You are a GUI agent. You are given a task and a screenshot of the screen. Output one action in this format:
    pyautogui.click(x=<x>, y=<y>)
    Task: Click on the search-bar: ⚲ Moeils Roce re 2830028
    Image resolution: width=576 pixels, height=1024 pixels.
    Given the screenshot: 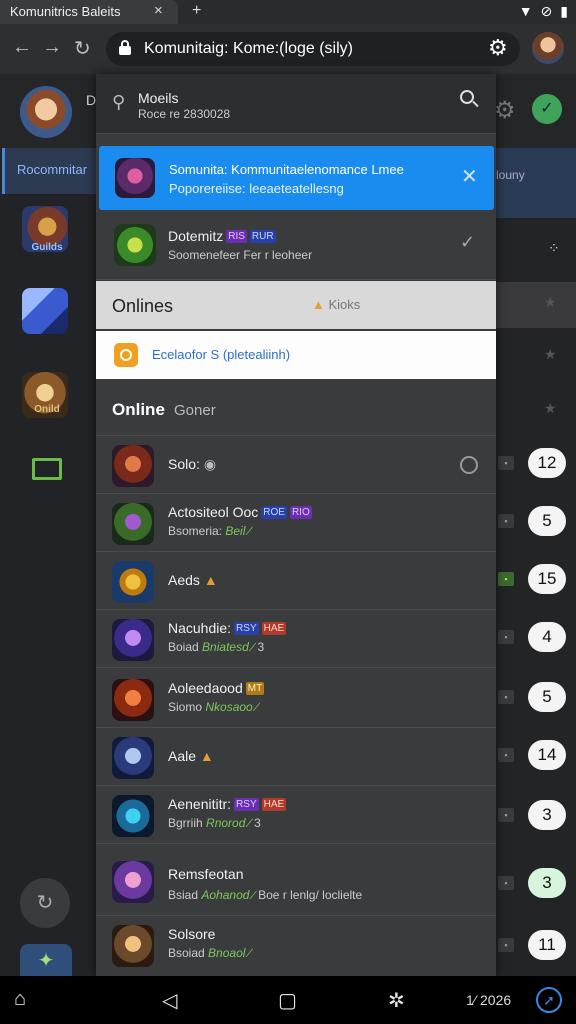 What is the action you would take?
    pyautogui.click(x=296, y=104)
    